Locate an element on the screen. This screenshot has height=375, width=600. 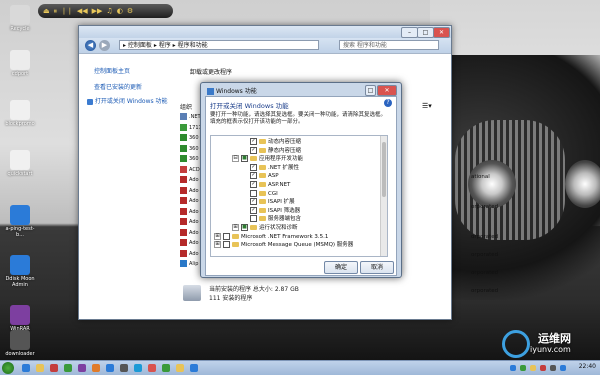
feature-tree-item: ✓ ISAPI 扩展 is located at coordinates (268, 202).